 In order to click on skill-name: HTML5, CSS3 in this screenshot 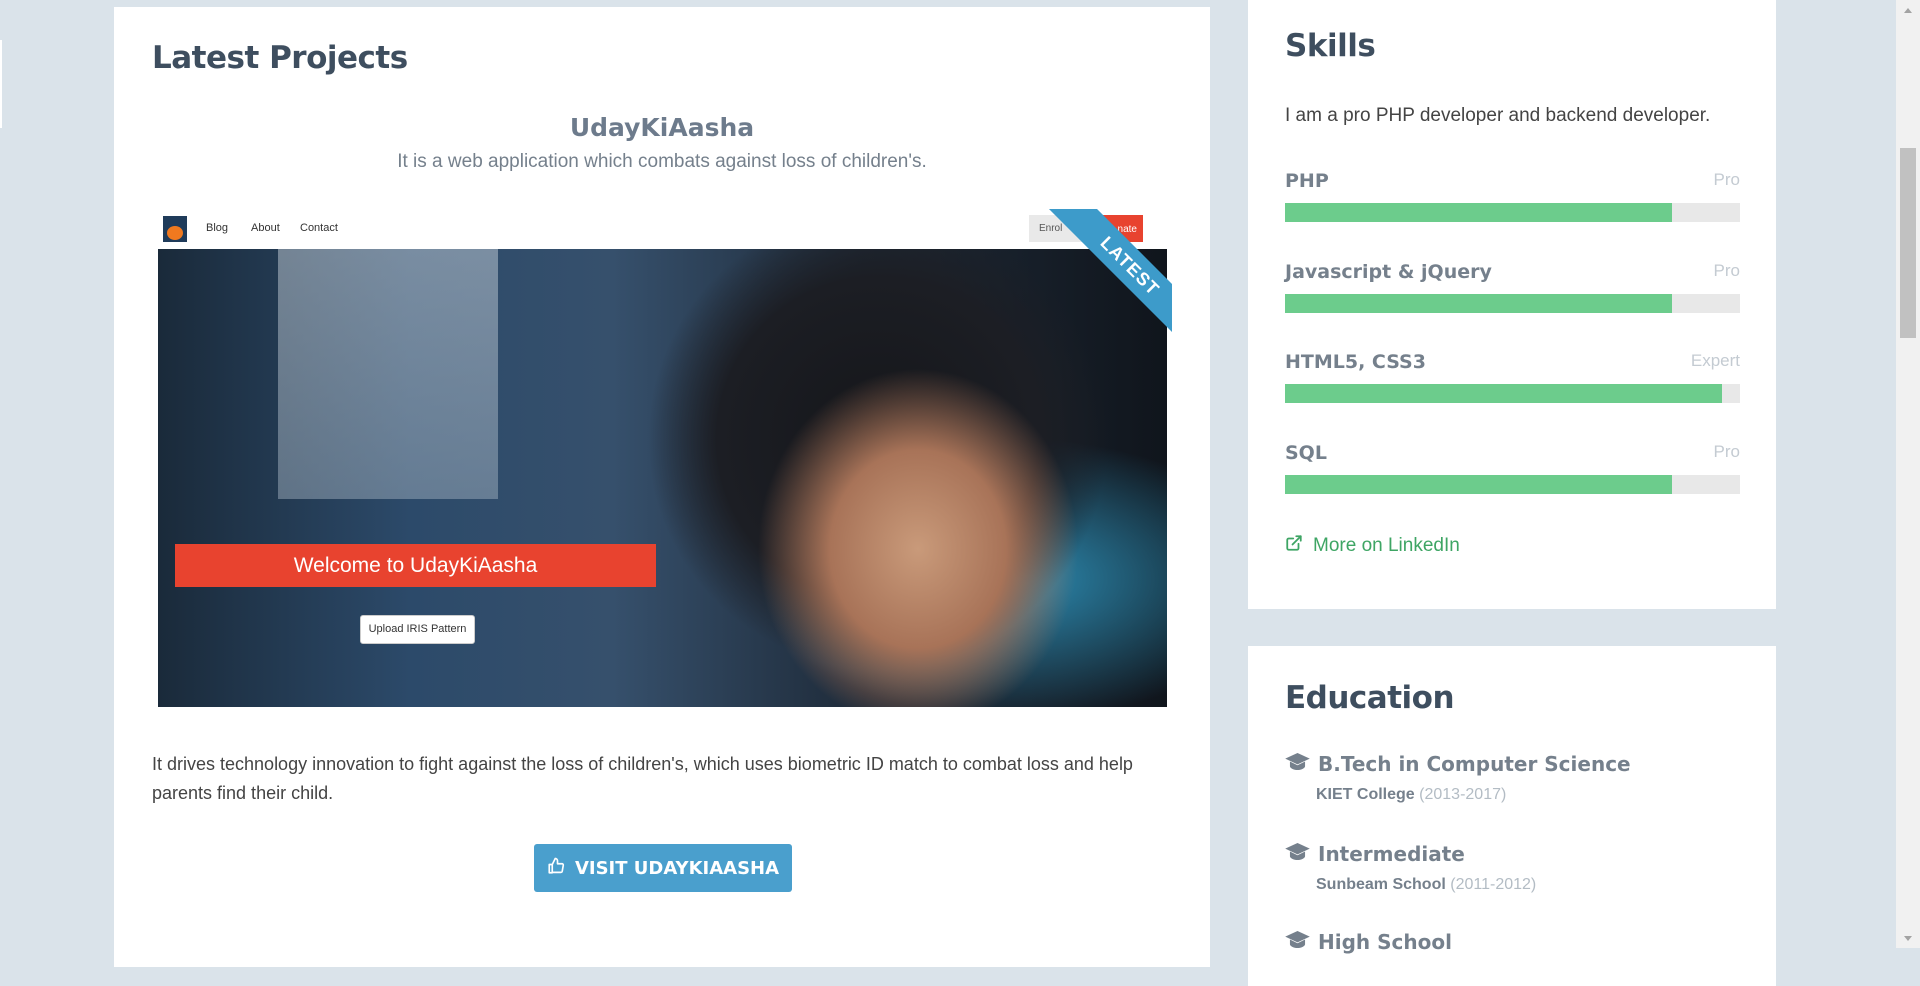, I will do `click(1355, 362)`.